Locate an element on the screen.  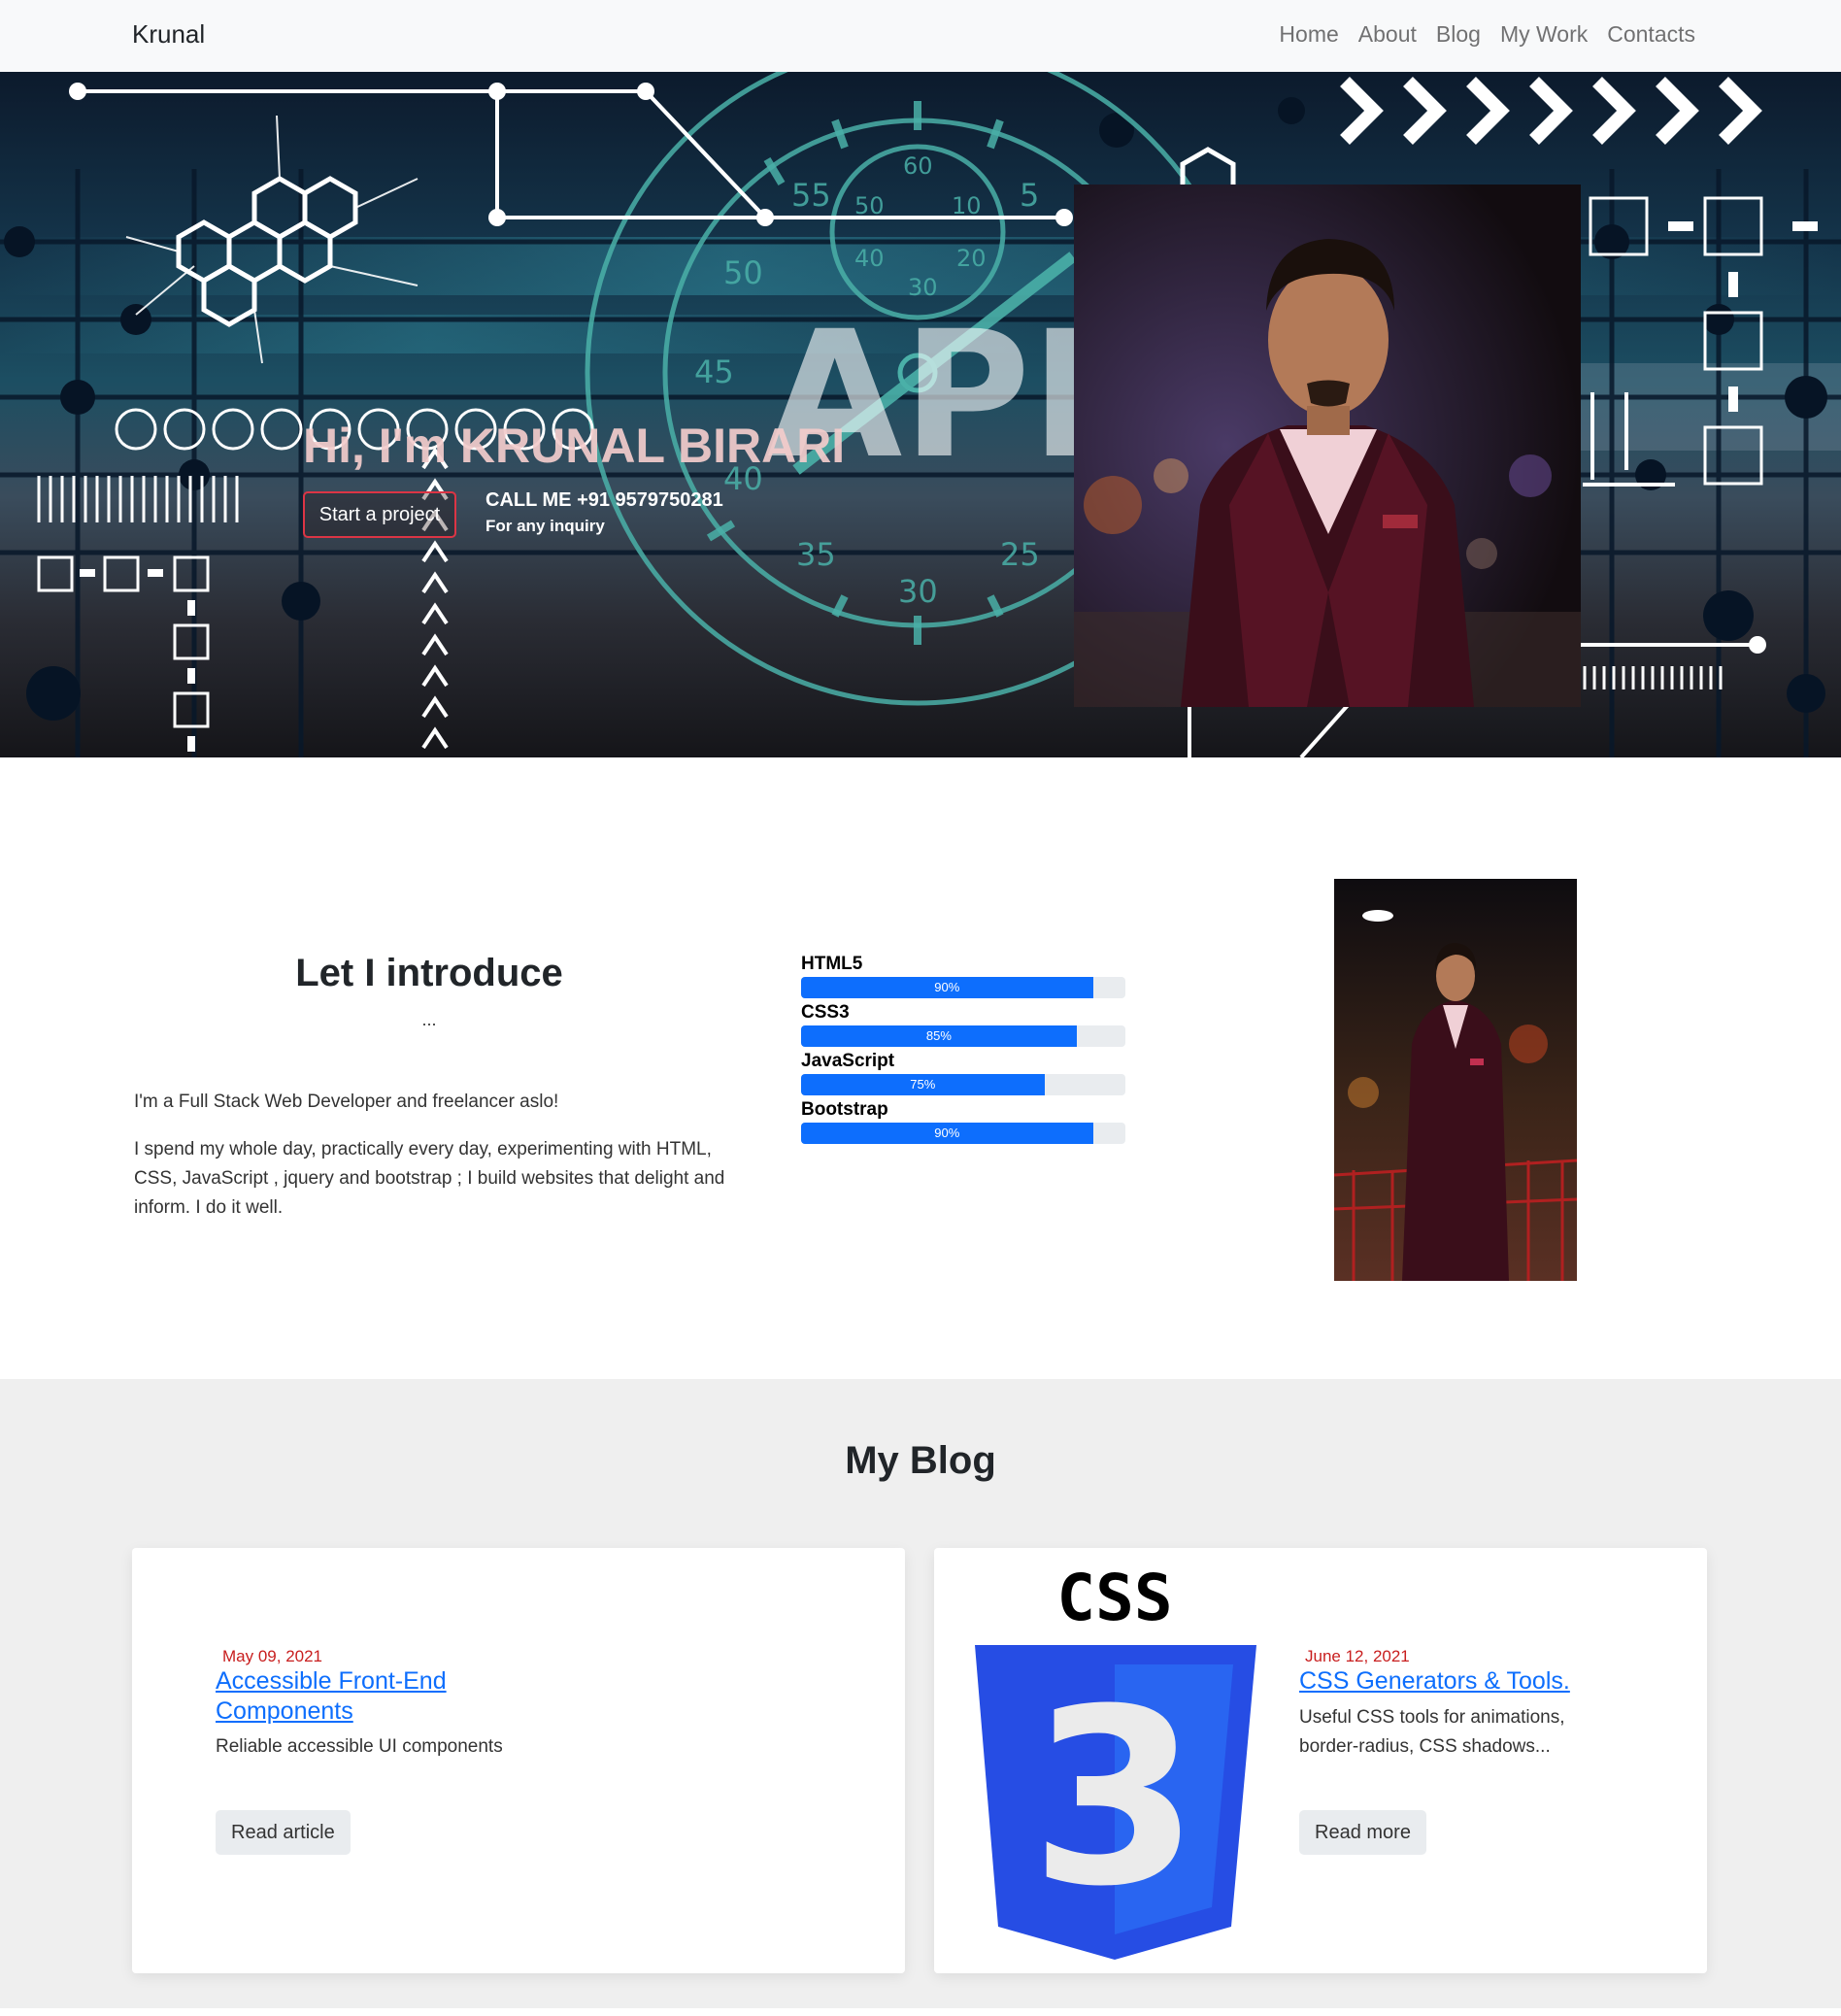
blog-card-title-link: CSS Generators & Tools. is located at coordinates (1460, 1681).